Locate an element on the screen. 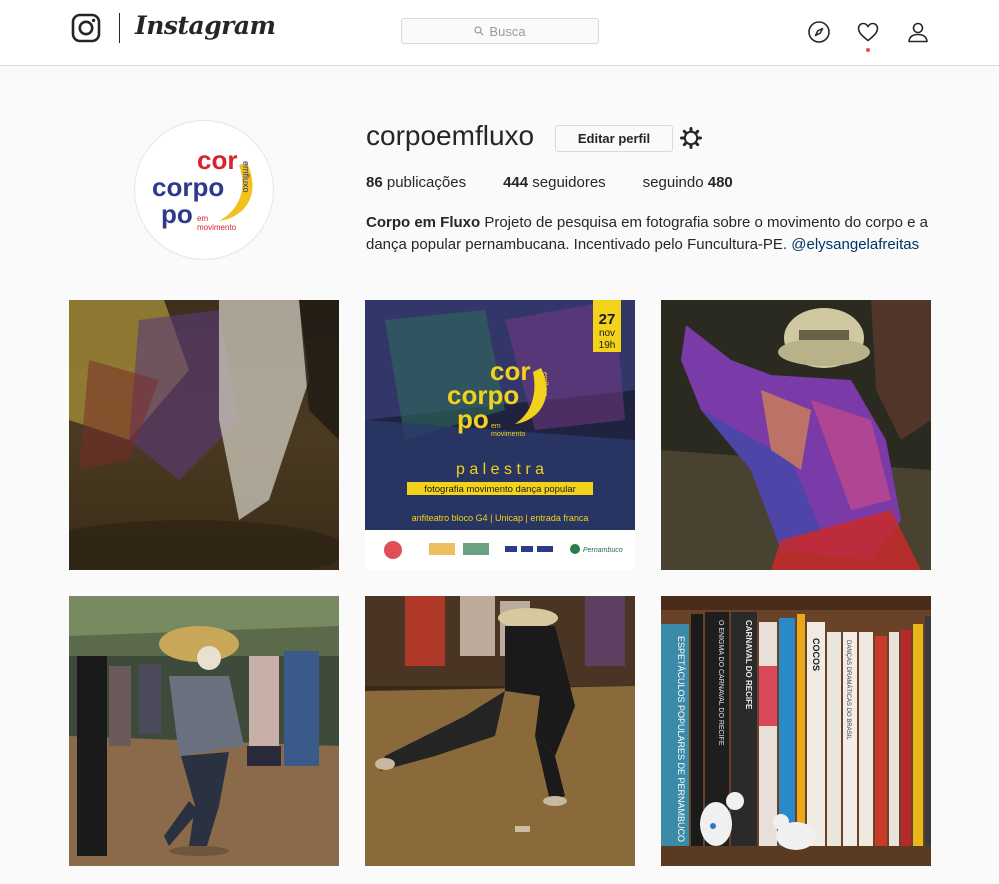 Image resolution: width=999 pixels, height=884 pixels. svg-text: cor is located at coordinates (217, 160).